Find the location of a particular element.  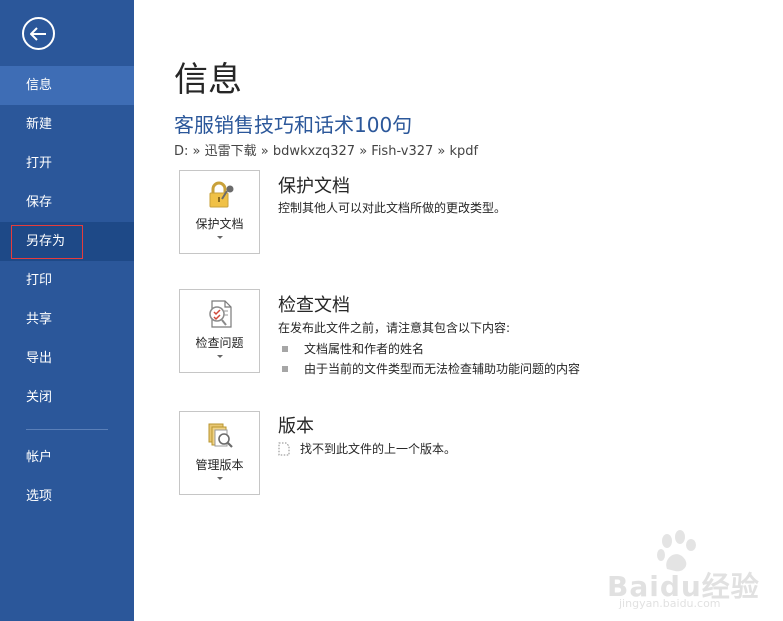

document-title: 客服销售技巧和话术100句 is located at coordinates (293, 125).